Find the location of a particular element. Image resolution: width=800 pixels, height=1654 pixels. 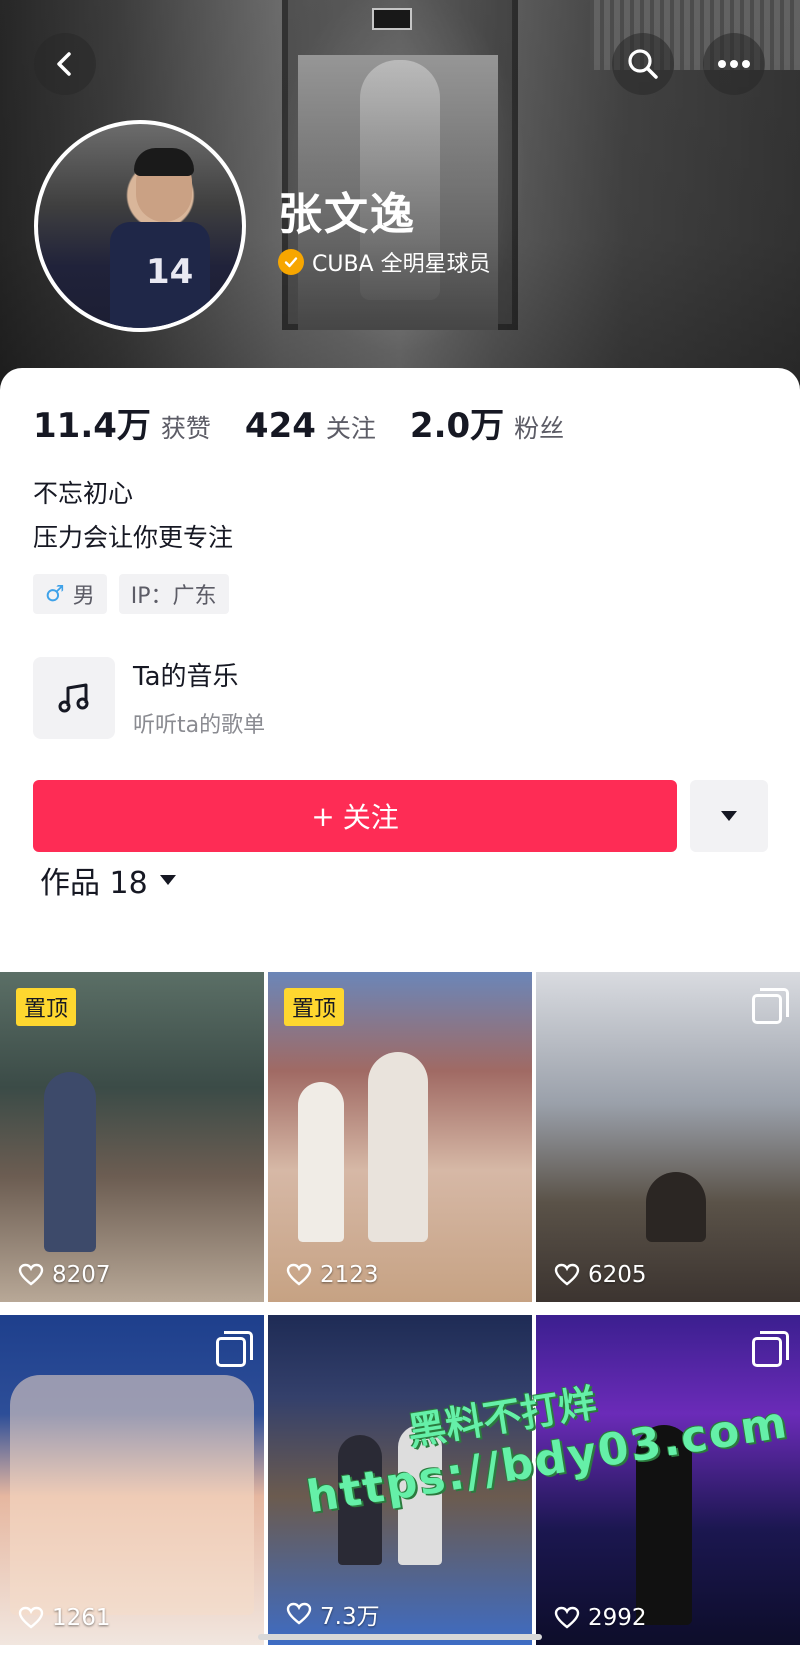

like-count: 7.3万 is located at coordinates (333, 1614).